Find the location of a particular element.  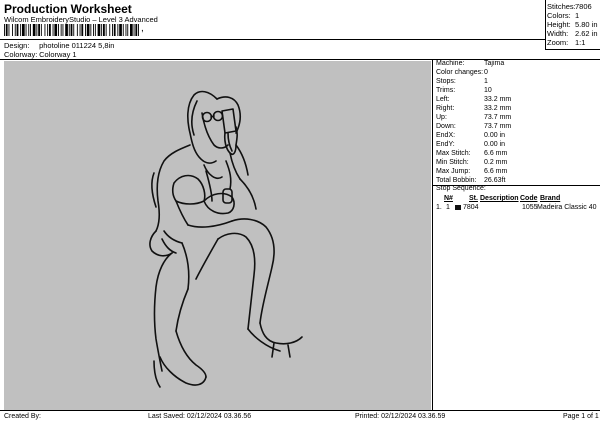

summary-bottom-border is located at coordinates (572, 49).